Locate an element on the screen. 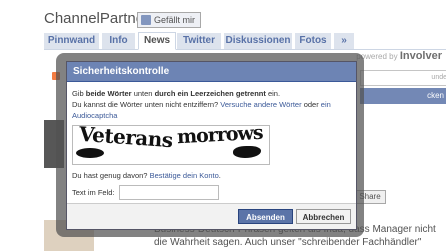  instruction-bold-1: beide Wörter is located at coordinates (108, 93).